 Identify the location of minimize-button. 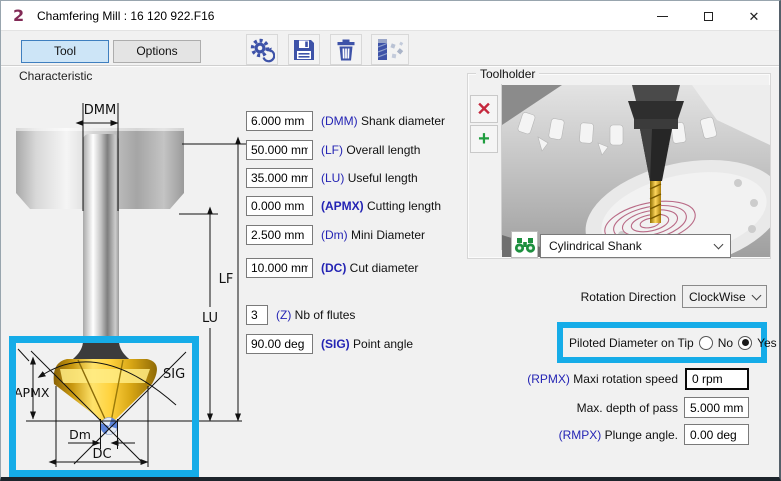
(662, 16).